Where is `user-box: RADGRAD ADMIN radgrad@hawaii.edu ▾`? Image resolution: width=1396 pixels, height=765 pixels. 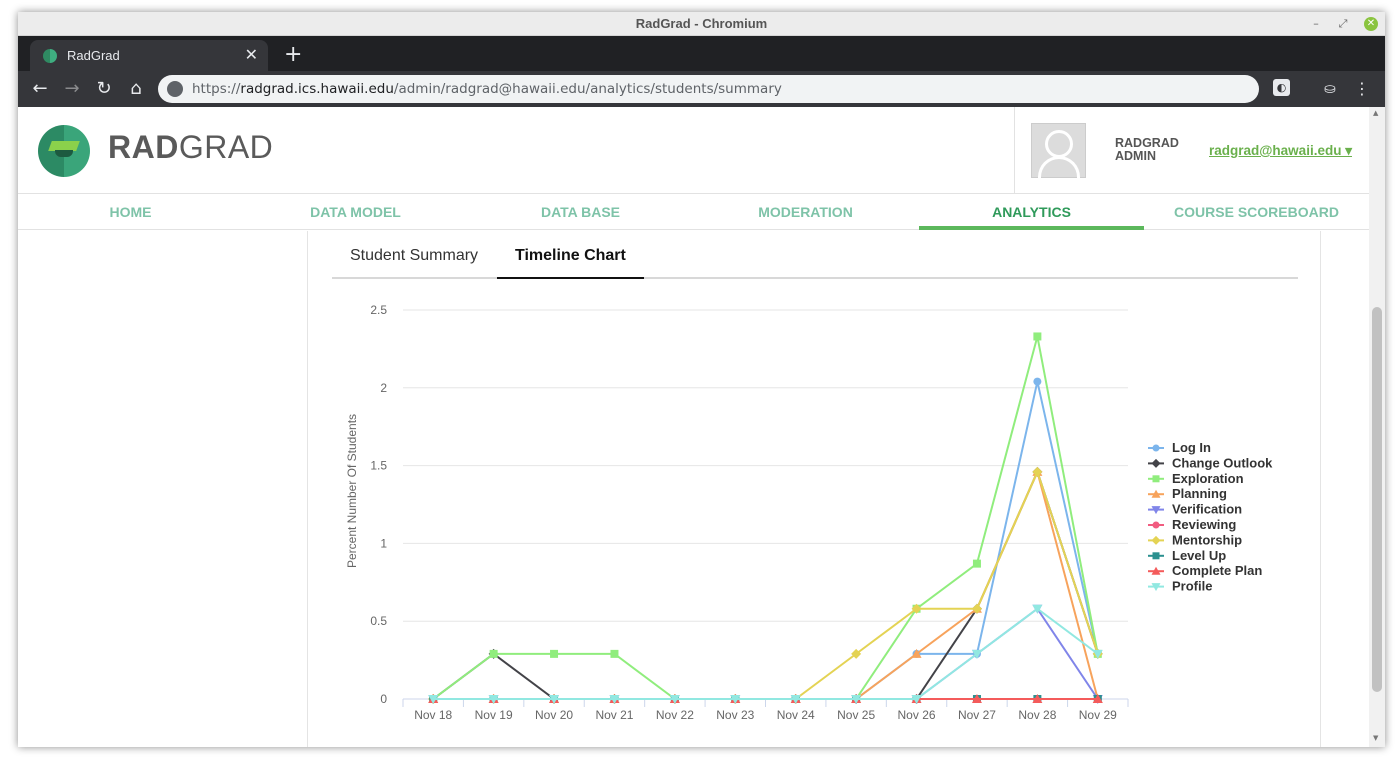
user-box: RADGRAD ADMIN radgrad@hawaii.edu ▾ is located at coordinates (1191, 150).